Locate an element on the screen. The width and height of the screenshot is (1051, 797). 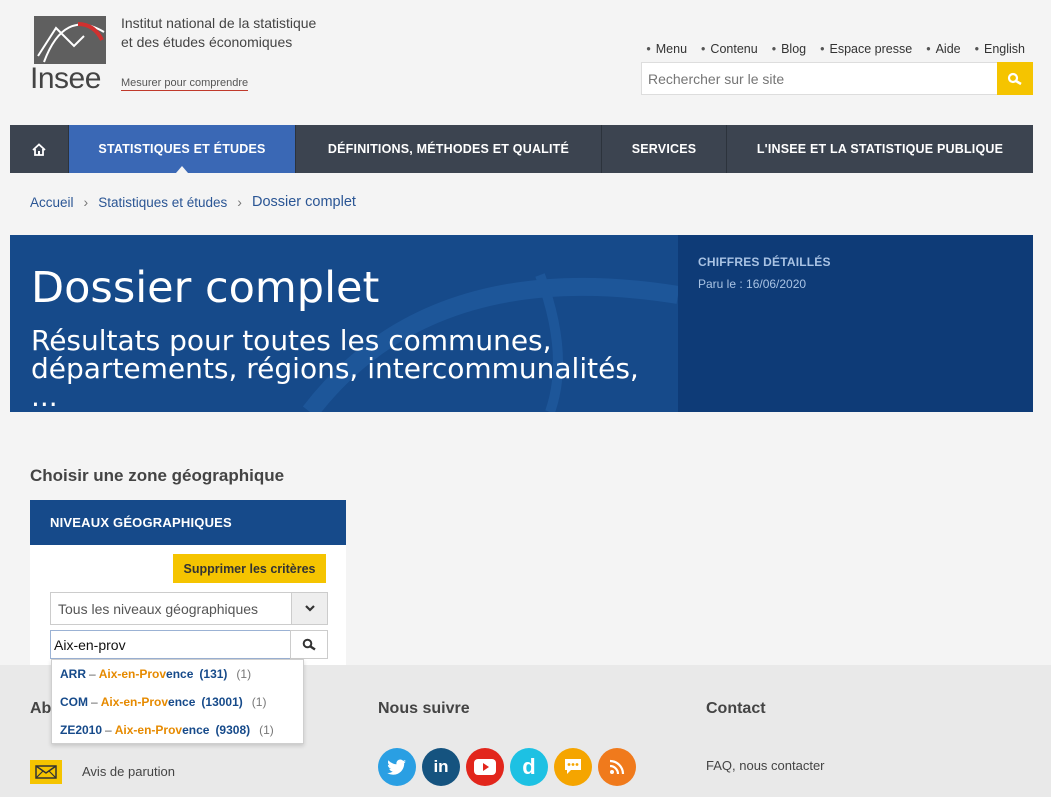
insee-logo: Insee is located at coordinates (68, 54).